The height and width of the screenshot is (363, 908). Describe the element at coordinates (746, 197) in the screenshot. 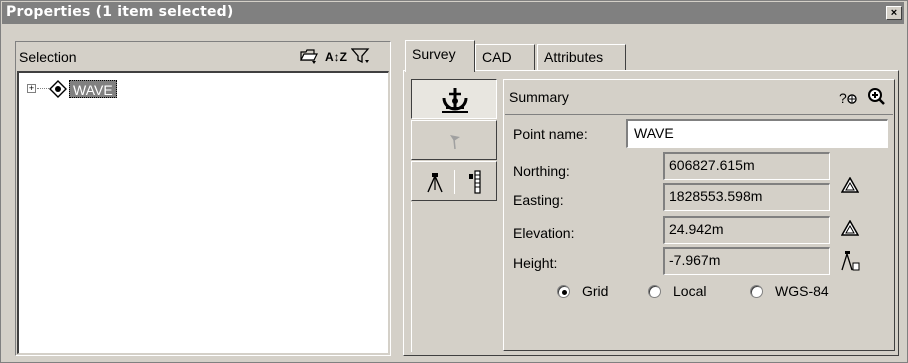

I see `easting-value: 1828553.598m` at that location.